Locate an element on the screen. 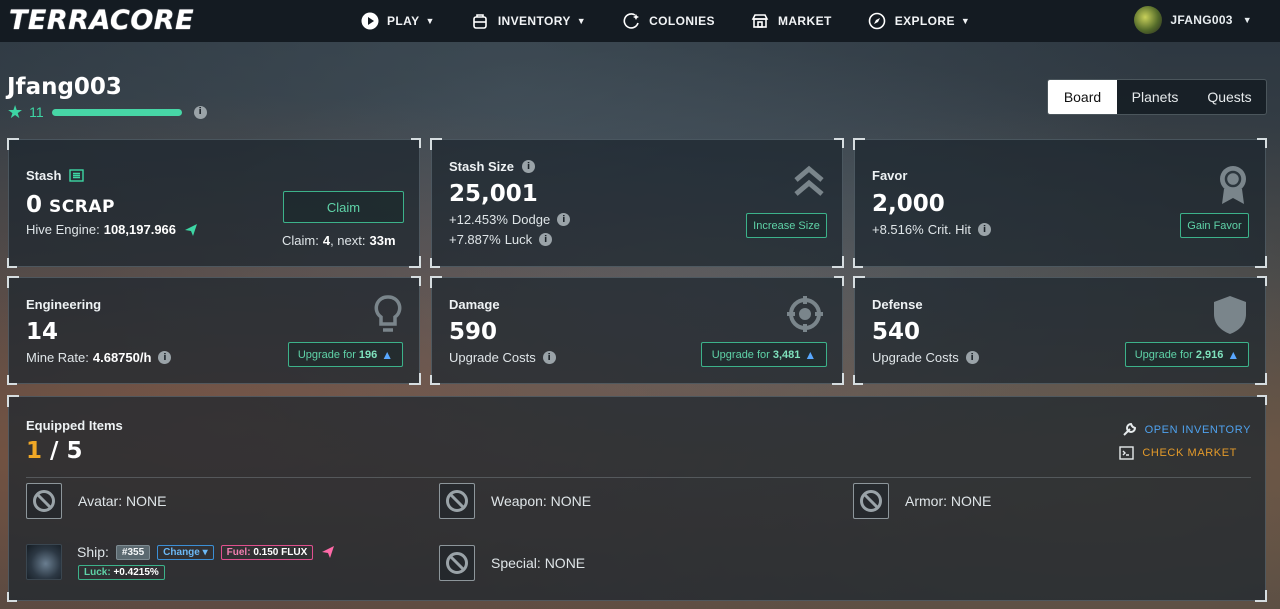 The width and height of the screenshot is (1280, 609). slot-special: Special: NONE is located at coordinates (512, 563).